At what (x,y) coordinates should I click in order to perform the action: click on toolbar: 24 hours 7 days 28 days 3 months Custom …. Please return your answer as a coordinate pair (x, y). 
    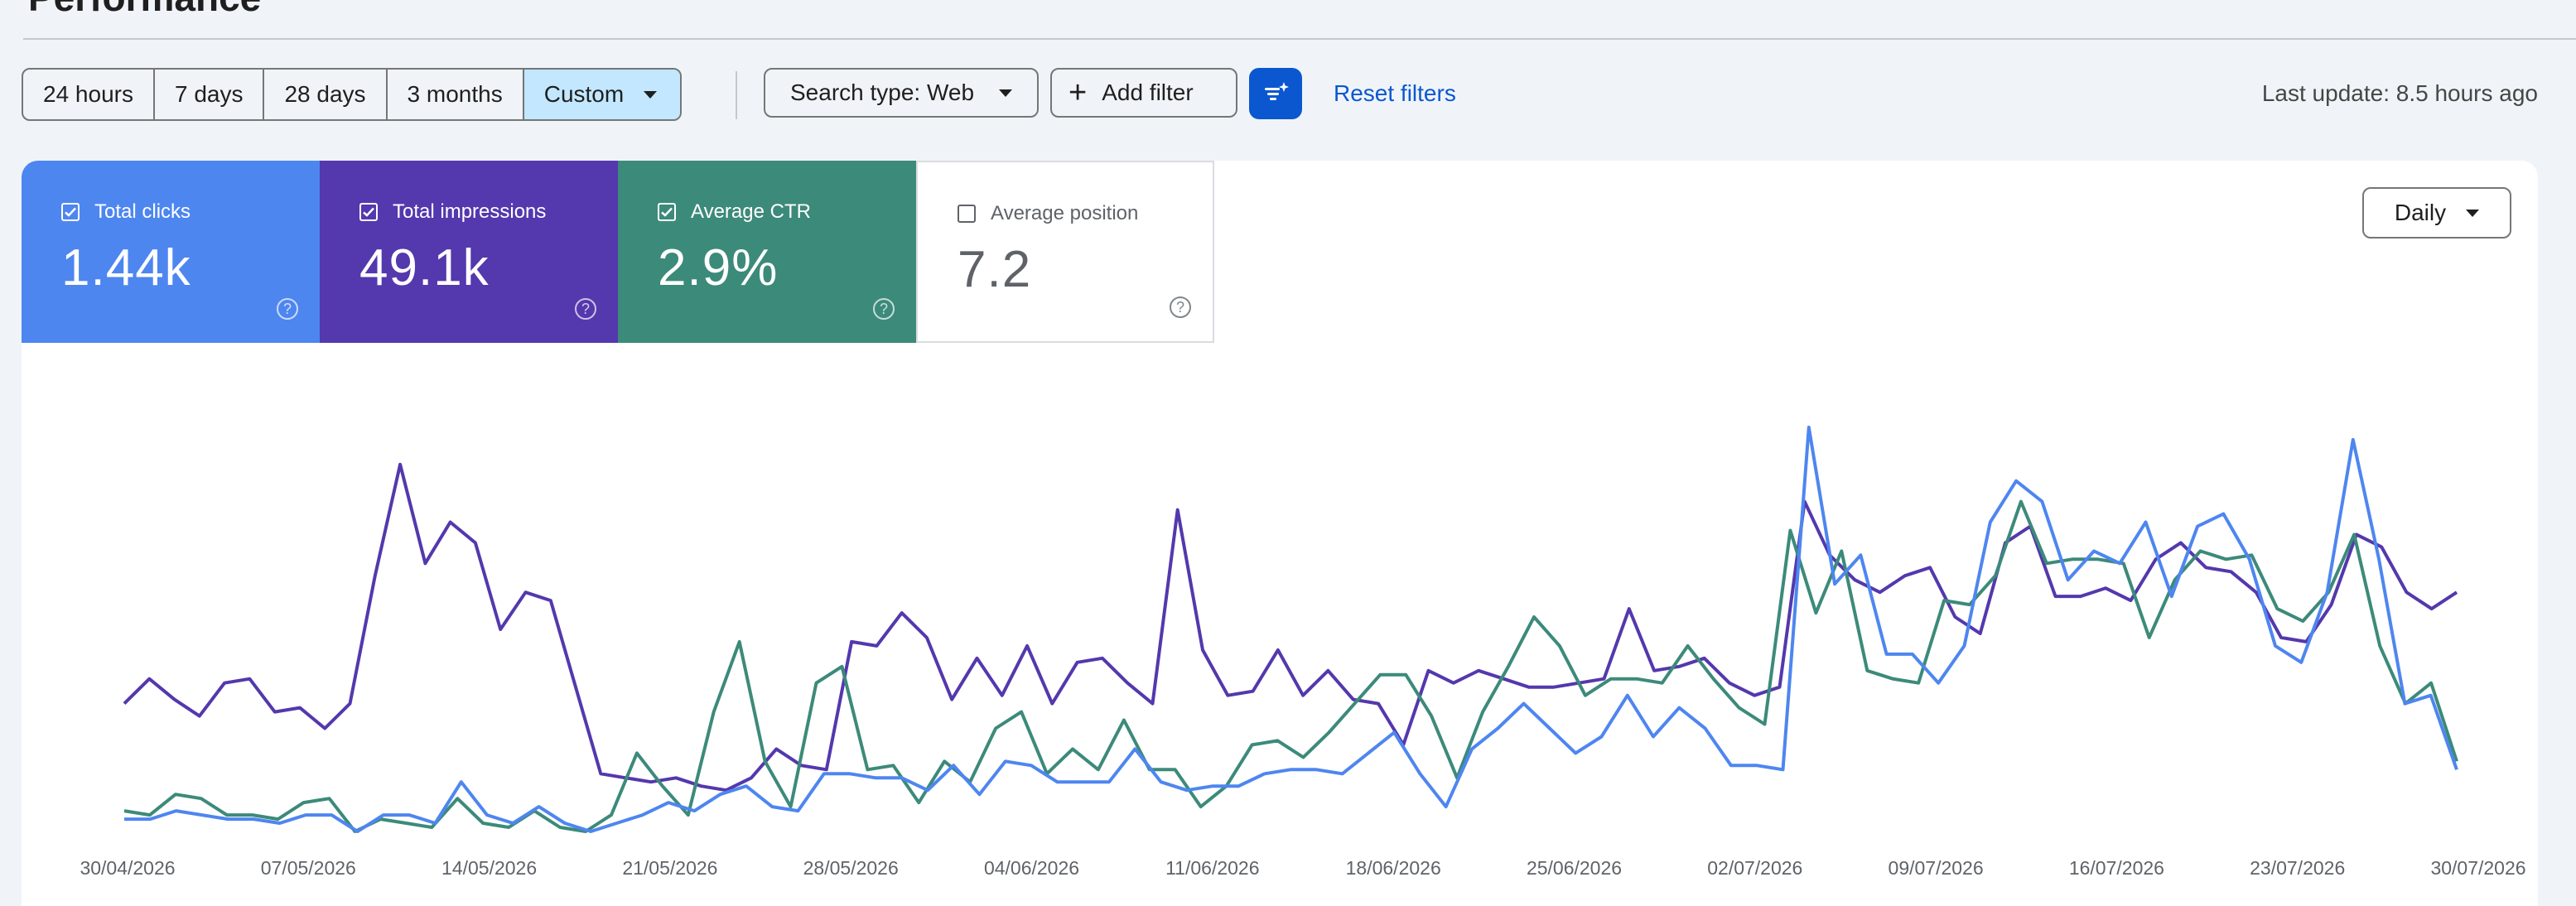
    Looking at the image, I should click on (1280, 94).